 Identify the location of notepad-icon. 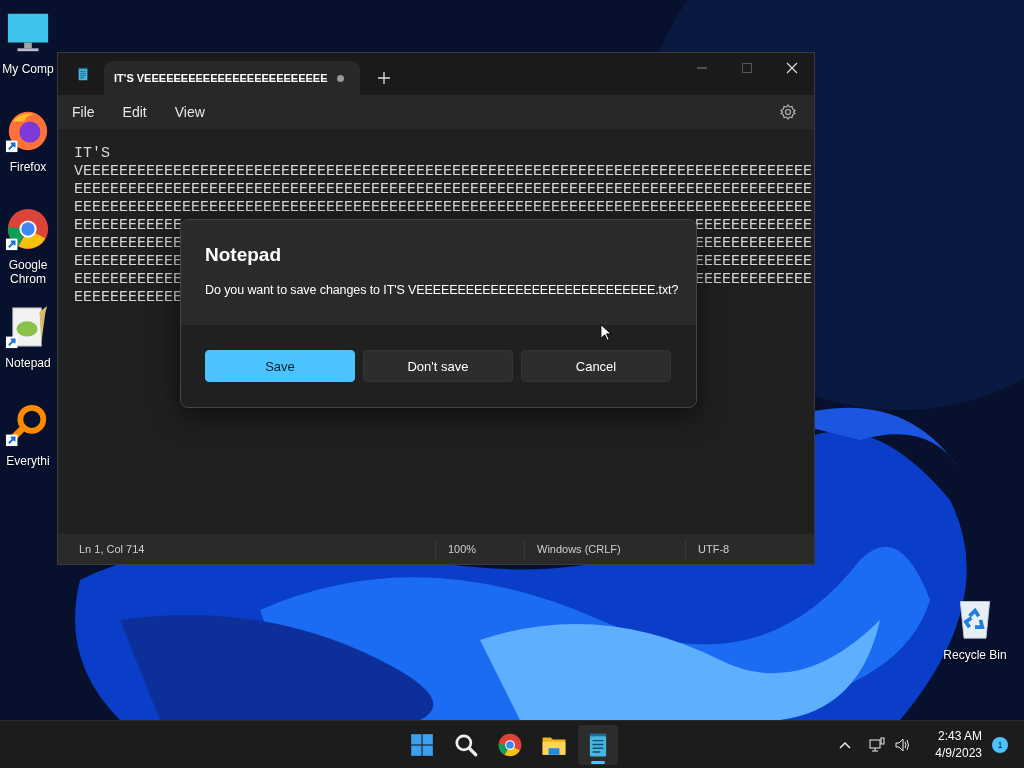
(83, 74).